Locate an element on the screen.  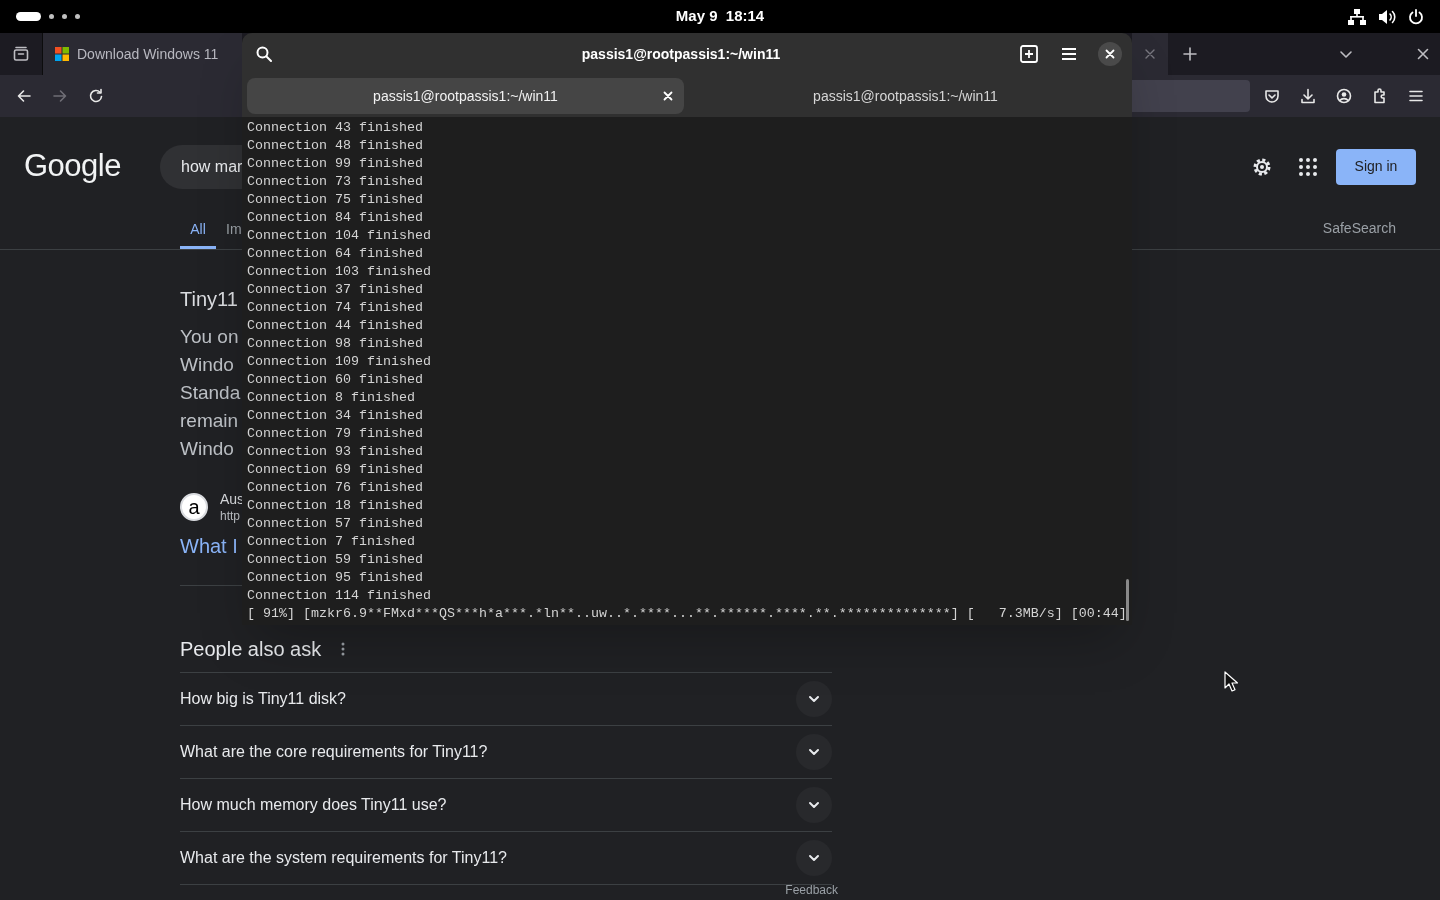
forward-arrow-icon is located at coordinates (60, 96).